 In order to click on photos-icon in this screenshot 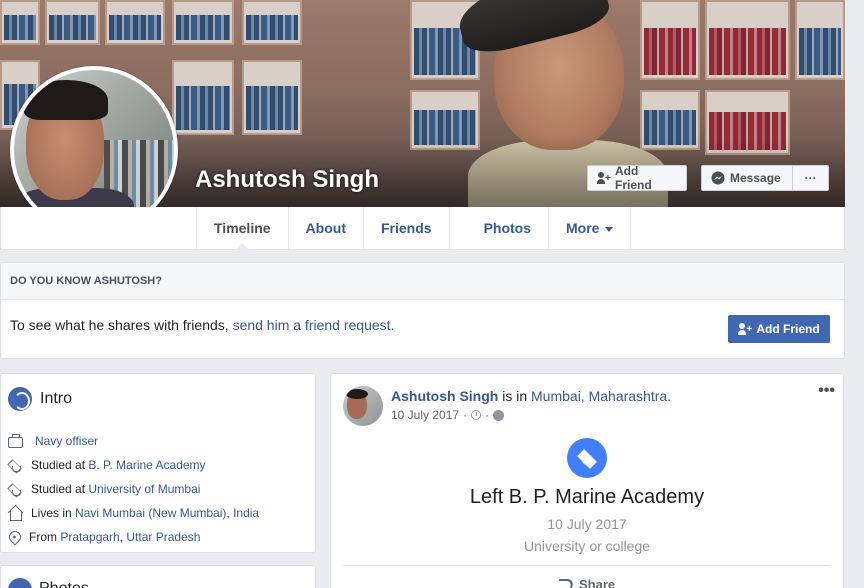, I will do `click(20, 583)`.